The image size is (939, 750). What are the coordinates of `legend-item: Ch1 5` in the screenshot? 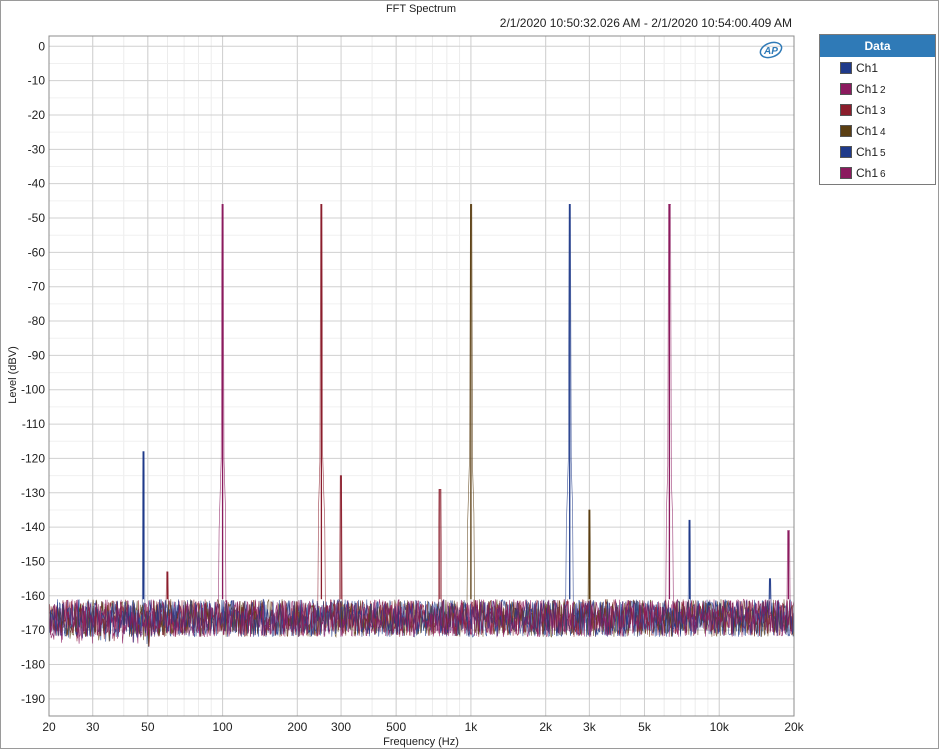 It's located at (877, 151).